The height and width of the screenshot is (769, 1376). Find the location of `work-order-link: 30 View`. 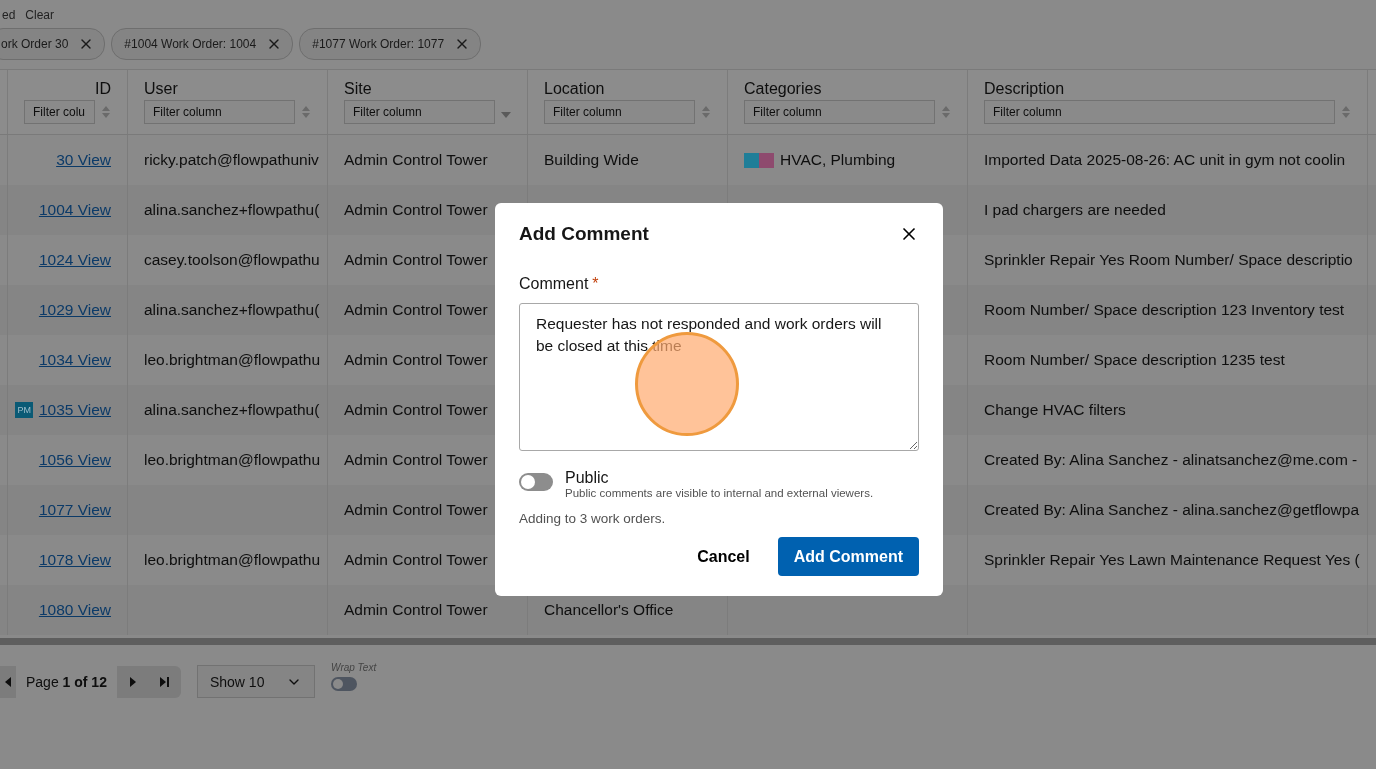

work-order-link: 30 View is located at coordinates (83, 160).